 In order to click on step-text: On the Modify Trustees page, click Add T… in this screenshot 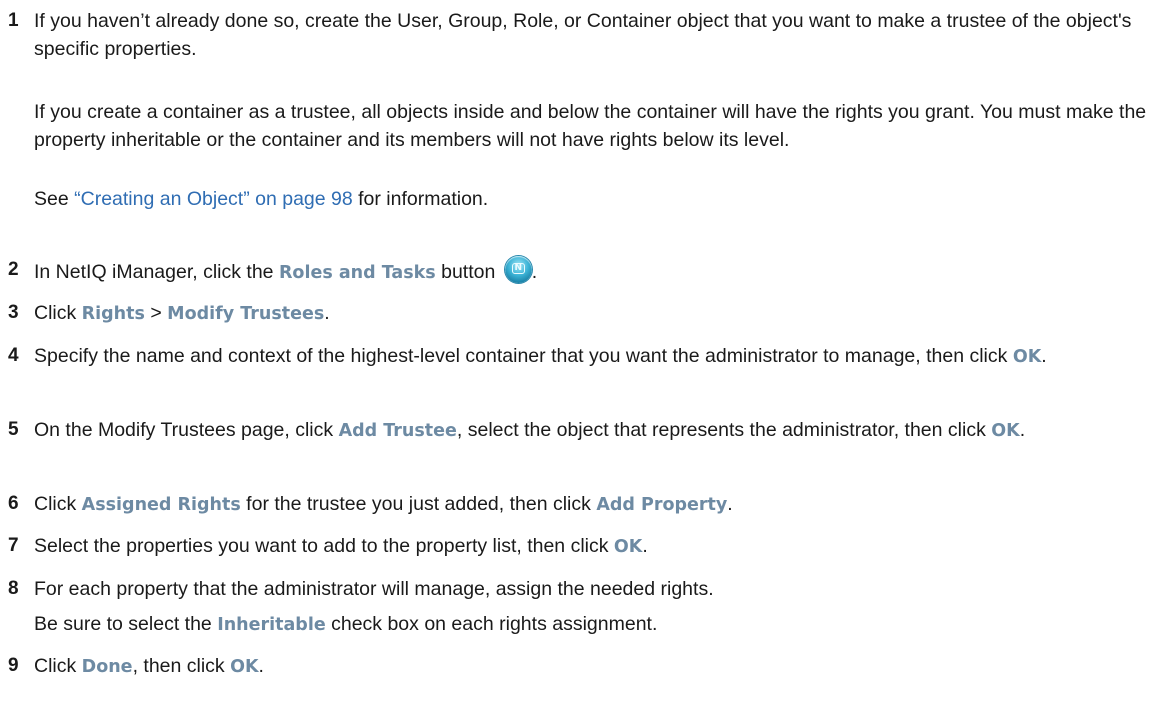, I will do `click(530, 430)`.